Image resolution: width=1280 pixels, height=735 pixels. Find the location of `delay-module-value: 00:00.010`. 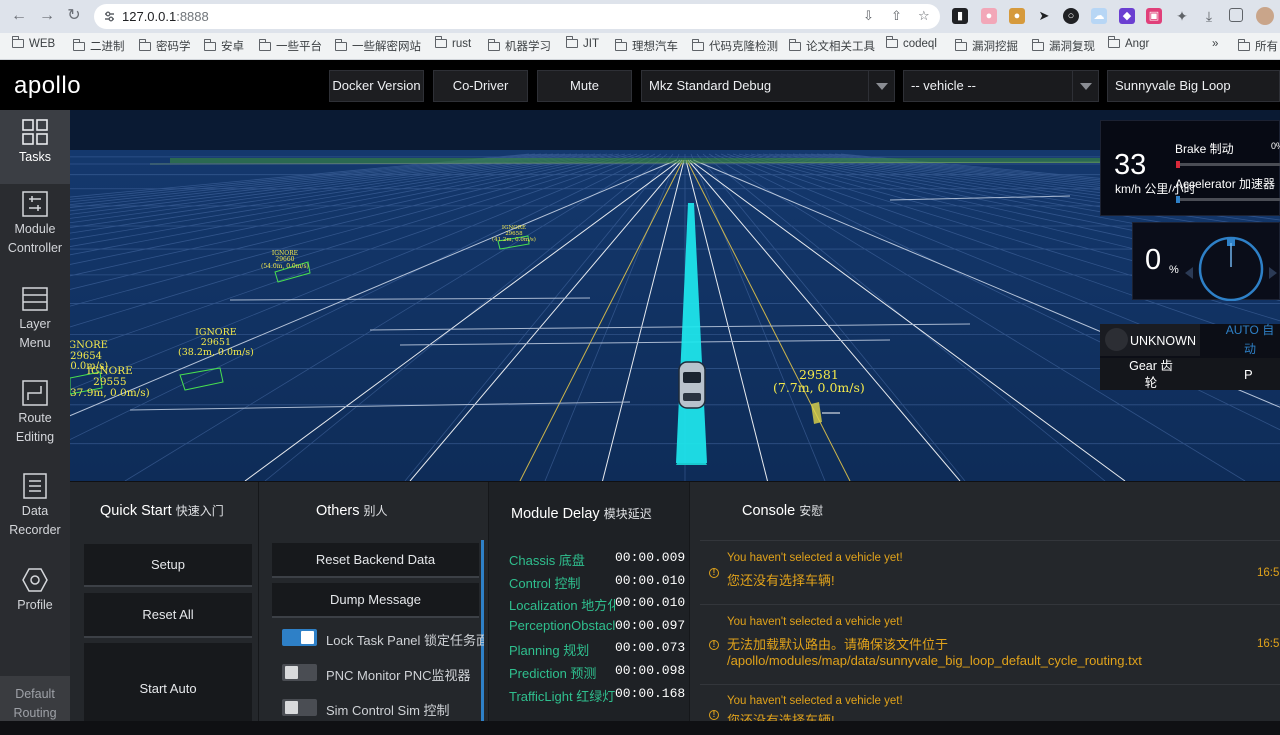

delay-module-value: 00:00.010 is located at coordinates (650, 602).